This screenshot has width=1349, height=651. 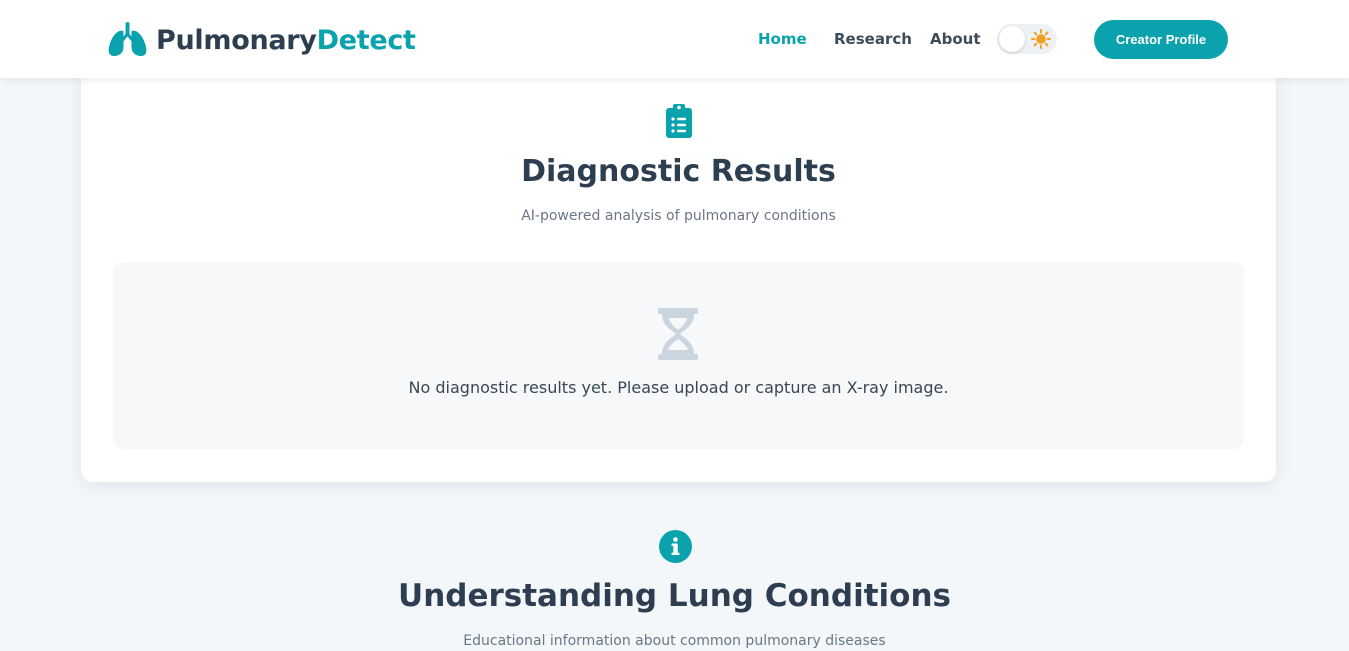 I want to click on clipboard-list-icon, so click(x=679, y=121).